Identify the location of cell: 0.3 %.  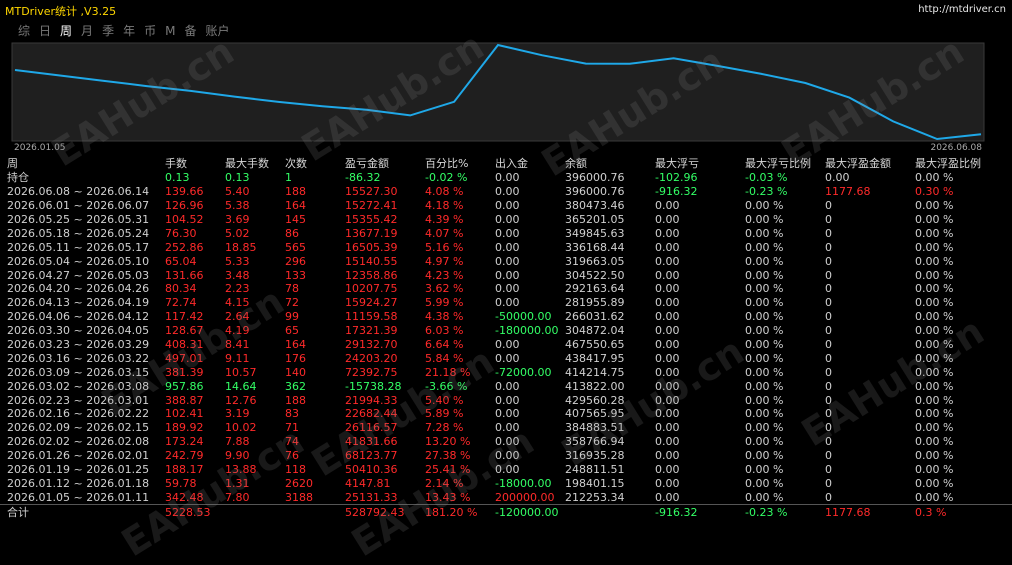
(963, 512).